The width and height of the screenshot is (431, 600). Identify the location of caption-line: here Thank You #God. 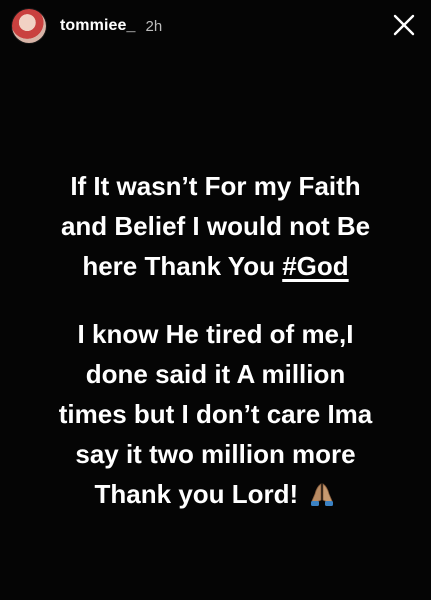
(215, 266).